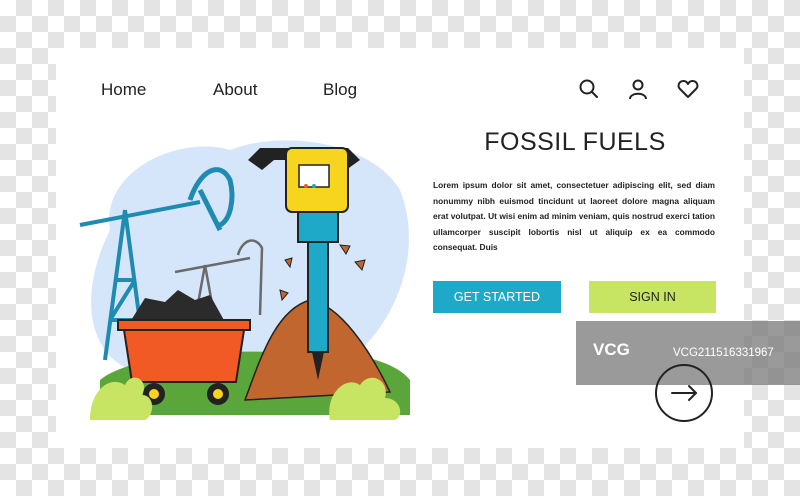 The height and width of the screenshot is (496, 800). What do you see at coordinates (652, 297) in the screenshot?
I see `sign-in-button: SIGN IN` at bounding box center [652, 297].